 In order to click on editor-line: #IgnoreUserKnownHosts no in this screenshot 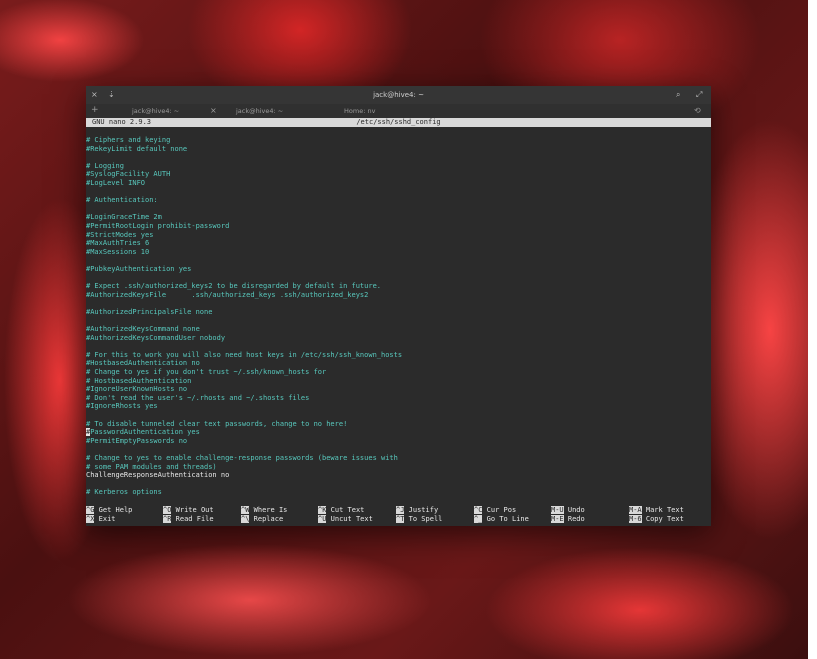, I will do `click(137, 389)`.